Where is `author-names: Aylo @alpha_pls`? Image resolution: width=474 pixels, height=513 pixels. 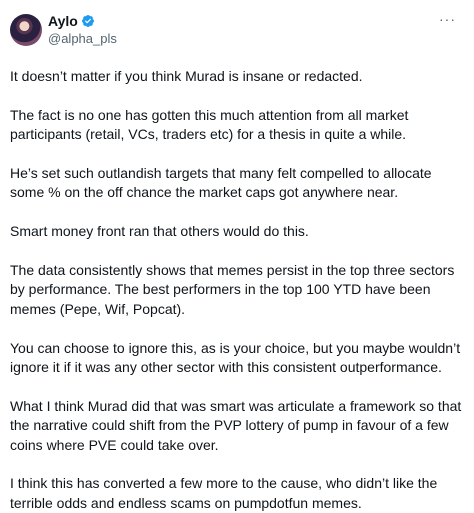 author-names: Aylo @alpha_pls is located at coordinates (82, 30).